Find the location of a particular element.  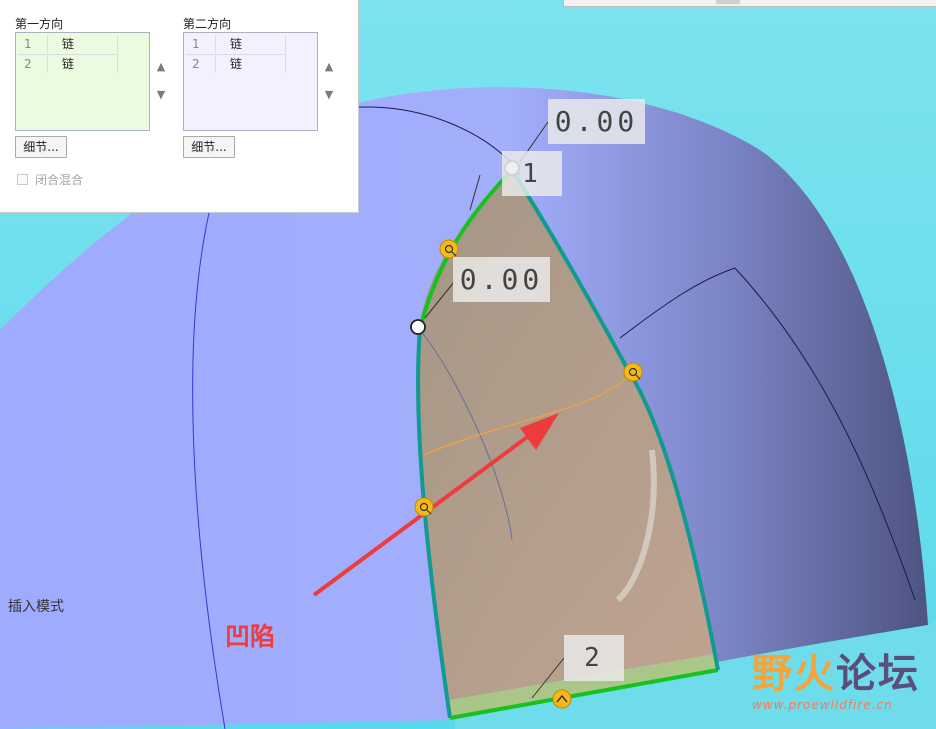

start-point-left is located at coordinates (418, 327).